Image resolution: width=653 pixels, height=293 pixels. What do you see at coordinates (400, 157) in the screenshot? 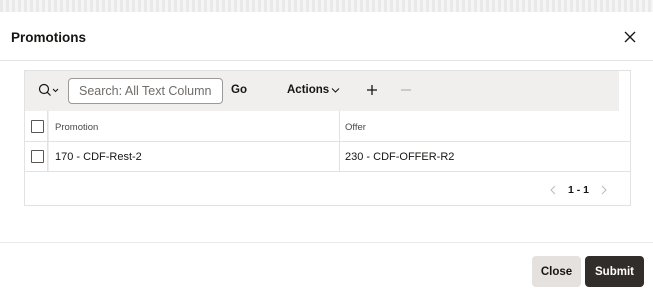
I see `offer-cell: 230 - CDF-OFFER-R2` at bounding box center [400, 157].